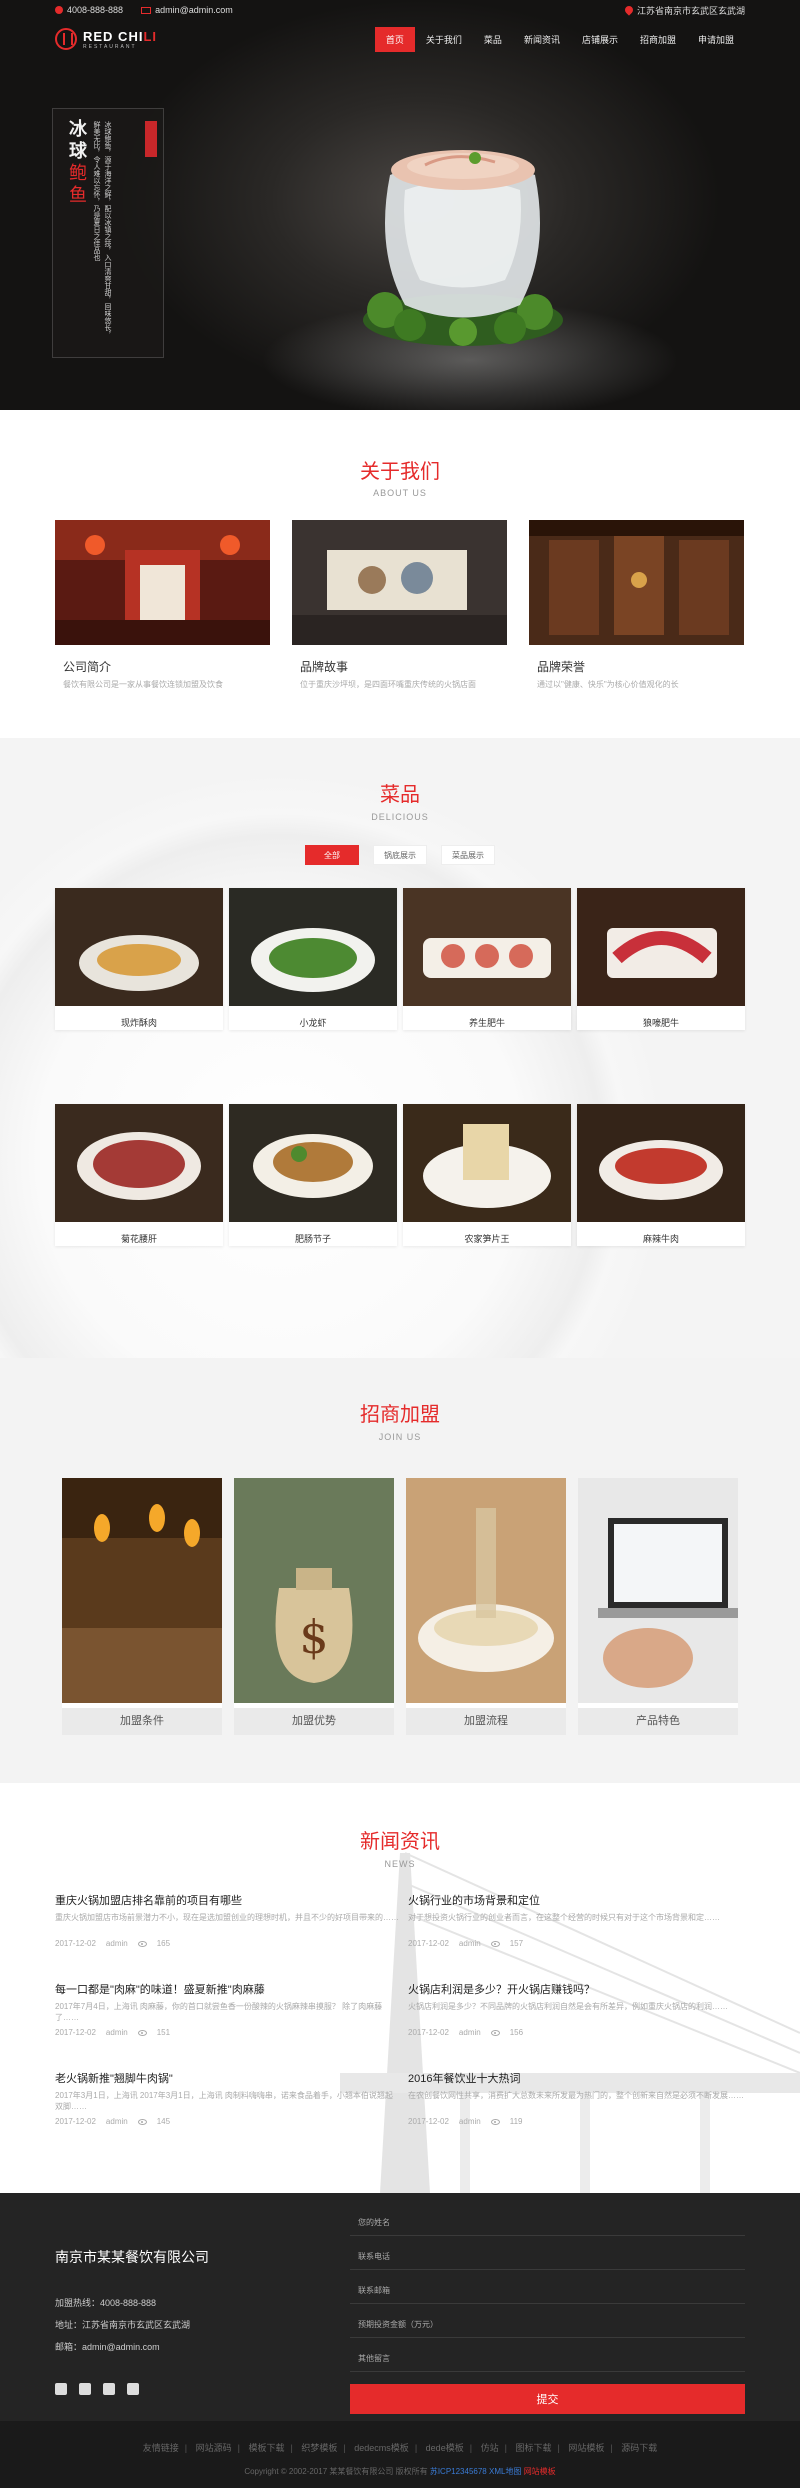 This screenshot has height=2488, width=800. Describe the element at coordinates (600, 39) in the screenshot. I see `nav-stores: 店铺展示` at that location.